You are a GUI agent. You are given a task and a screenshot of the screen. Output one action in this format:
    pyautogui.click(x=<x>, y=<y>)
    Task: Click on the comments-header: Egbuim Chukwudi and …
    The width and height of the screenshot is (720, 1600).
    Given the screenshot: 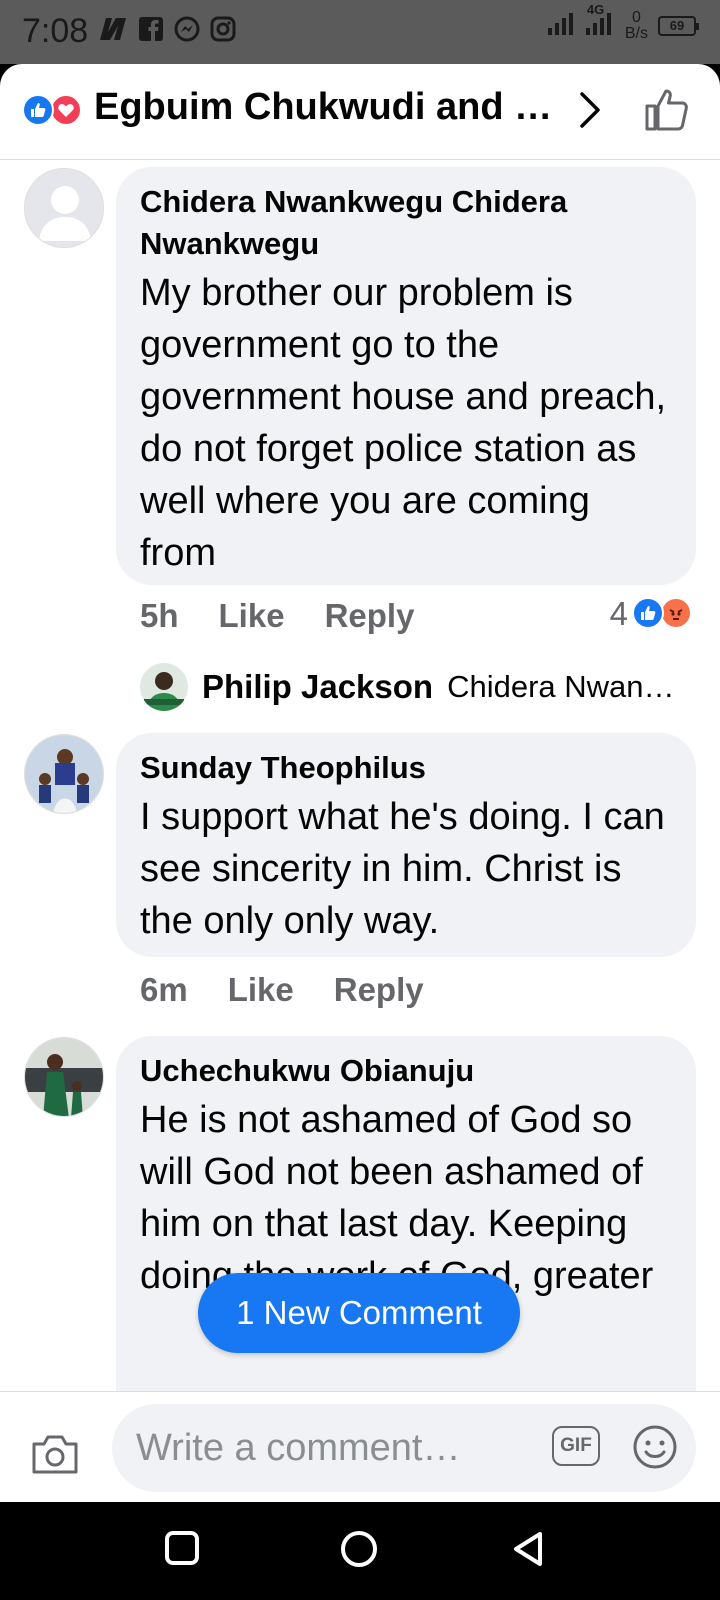 What is the action you would take?
    pyautogui.click(x=360, y=112)
    